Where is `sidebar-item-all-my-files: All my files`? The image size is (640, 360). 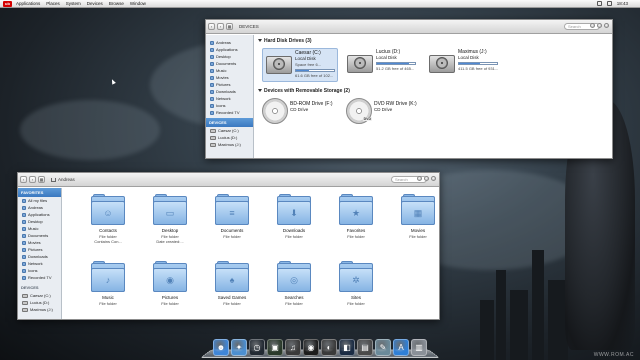
sidebar-item-all-my-files: All my files is located at coordinates (39, 200).